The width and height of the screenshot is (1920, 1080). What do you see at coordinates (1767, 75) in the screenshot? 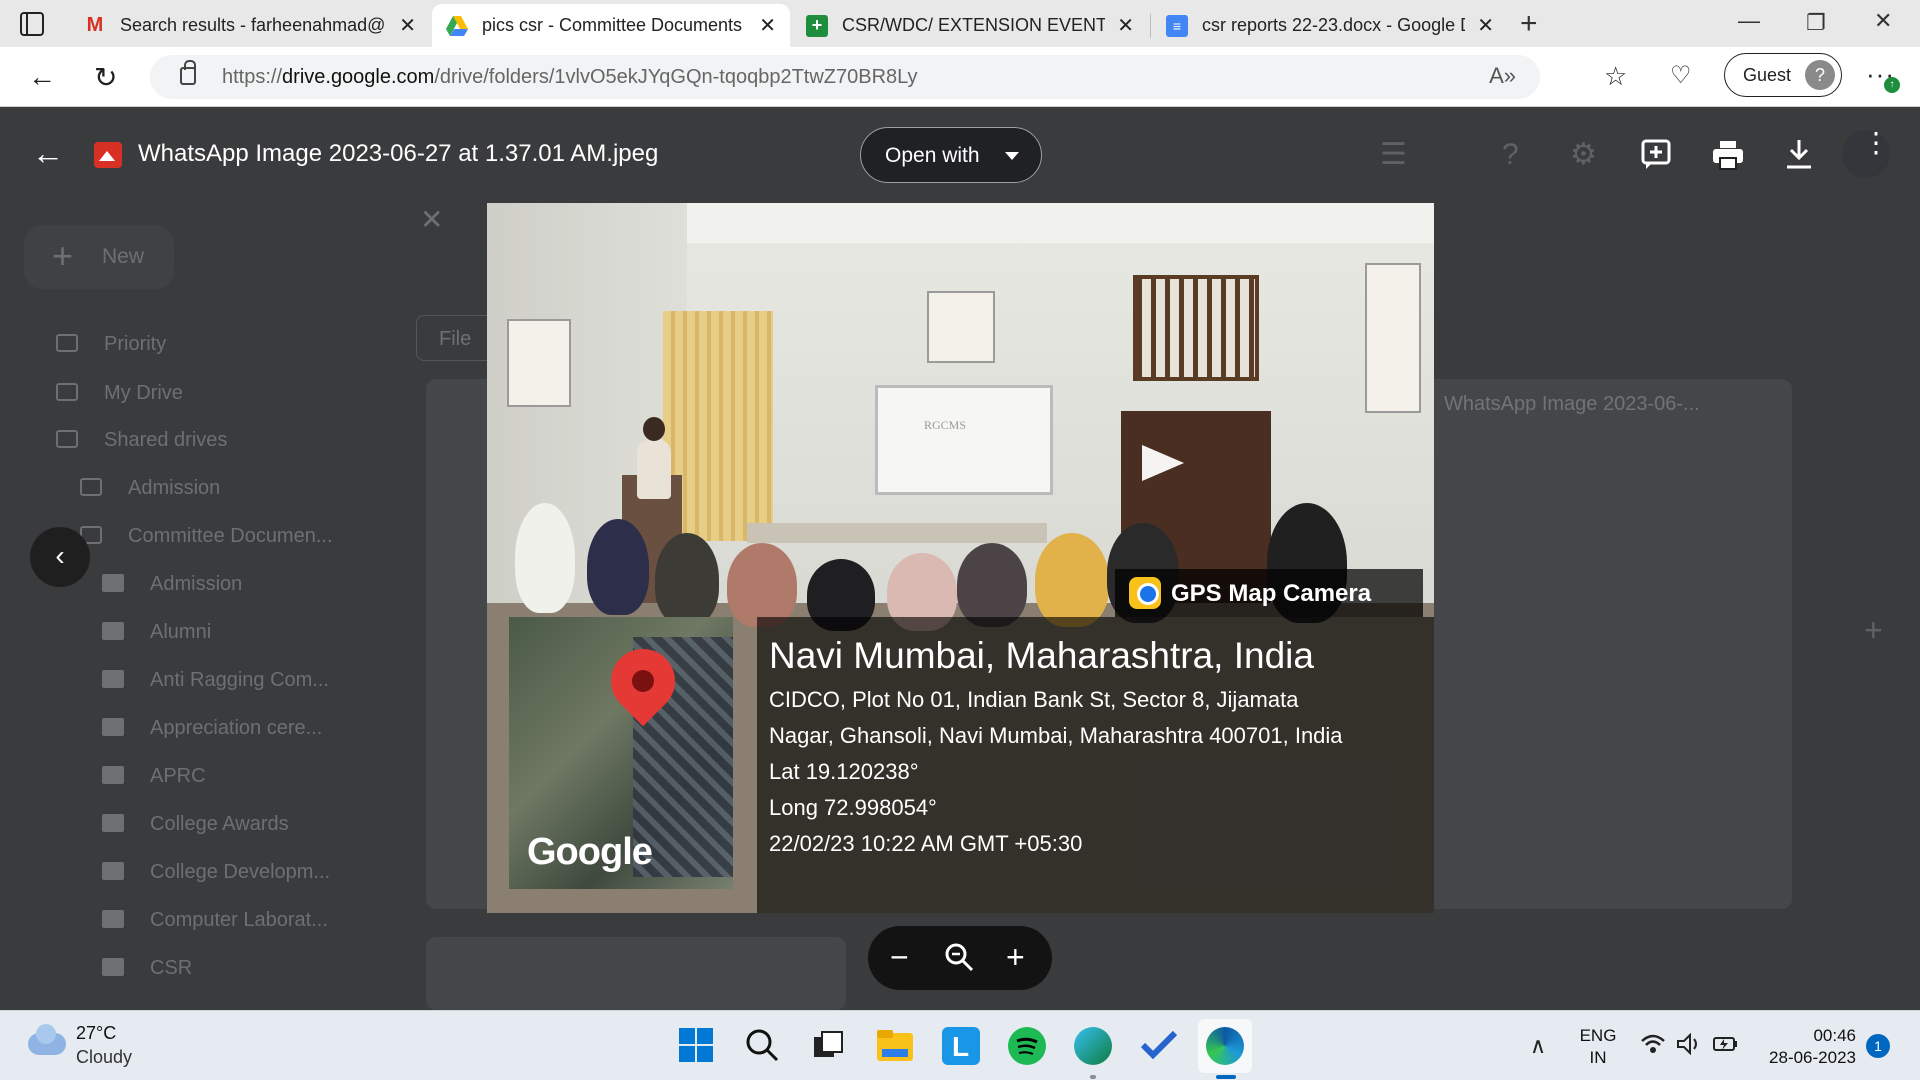
I see `profile-label: Guest` at bounding box center [1767, 75].